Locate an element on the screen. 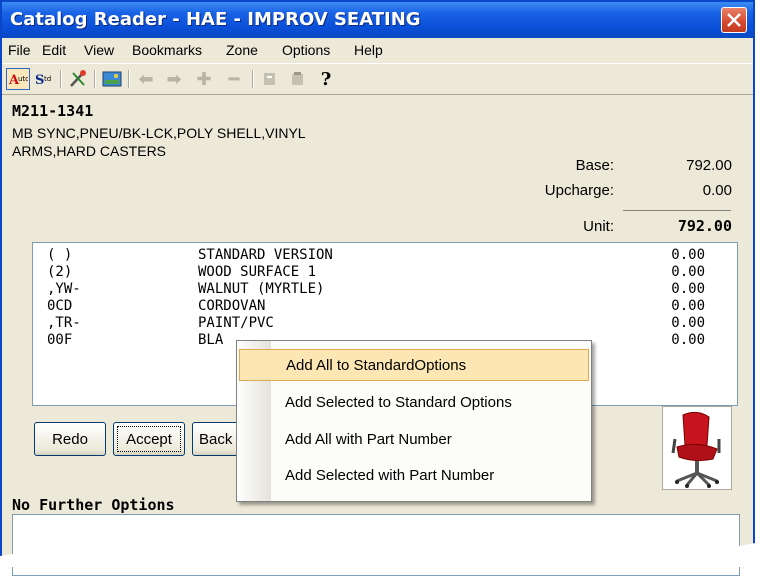 Image resolution: width=771 pixels, height=576 pixels. menu-item-add-selected-standard: Add Selected to Standard Options is located at coordinates (414, 403).